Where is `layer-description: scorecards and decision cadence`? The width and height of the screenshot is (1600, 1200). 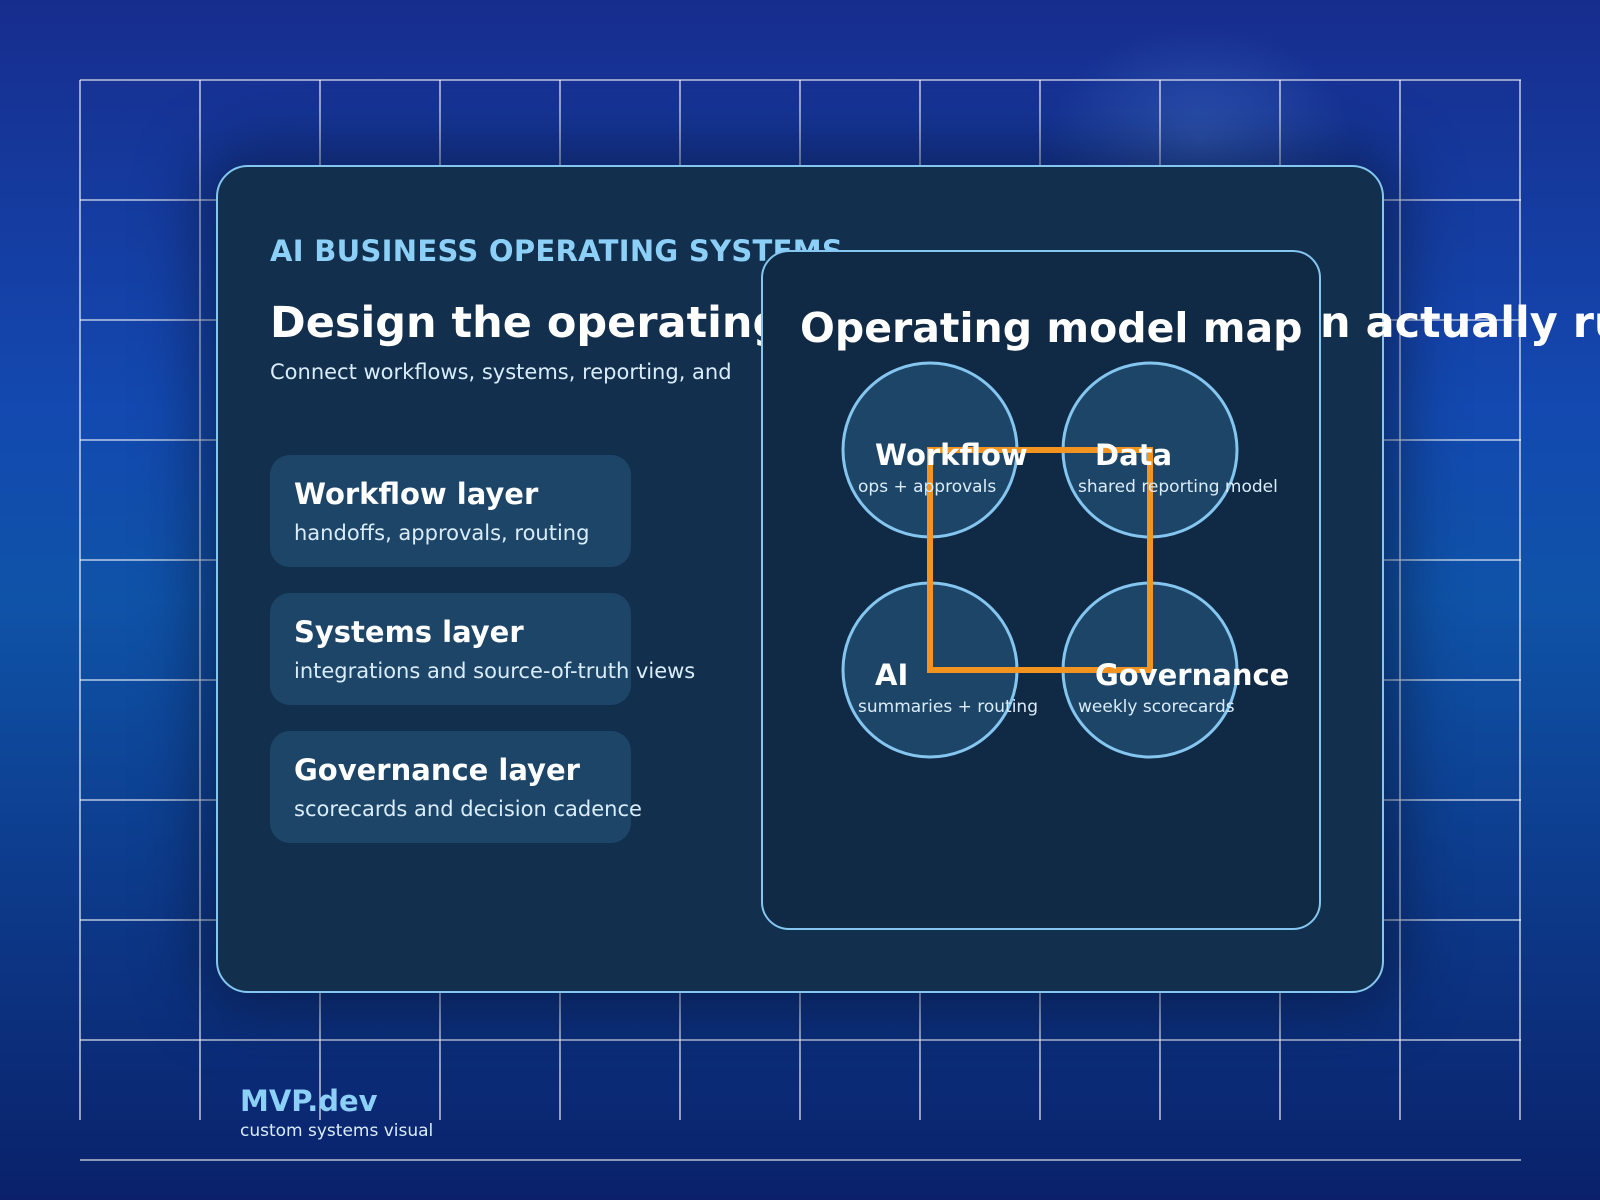
layer-description: scorecards and decision cadence is located at coordinates (468, 809).